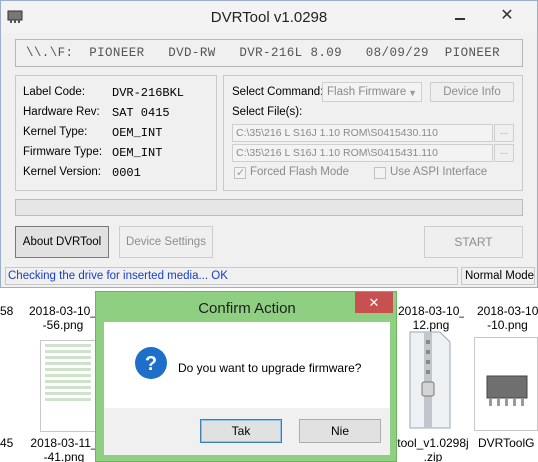 The image size is (538, 462). I want to click on file-name: tool_v1.0298j, so click(433, 443).